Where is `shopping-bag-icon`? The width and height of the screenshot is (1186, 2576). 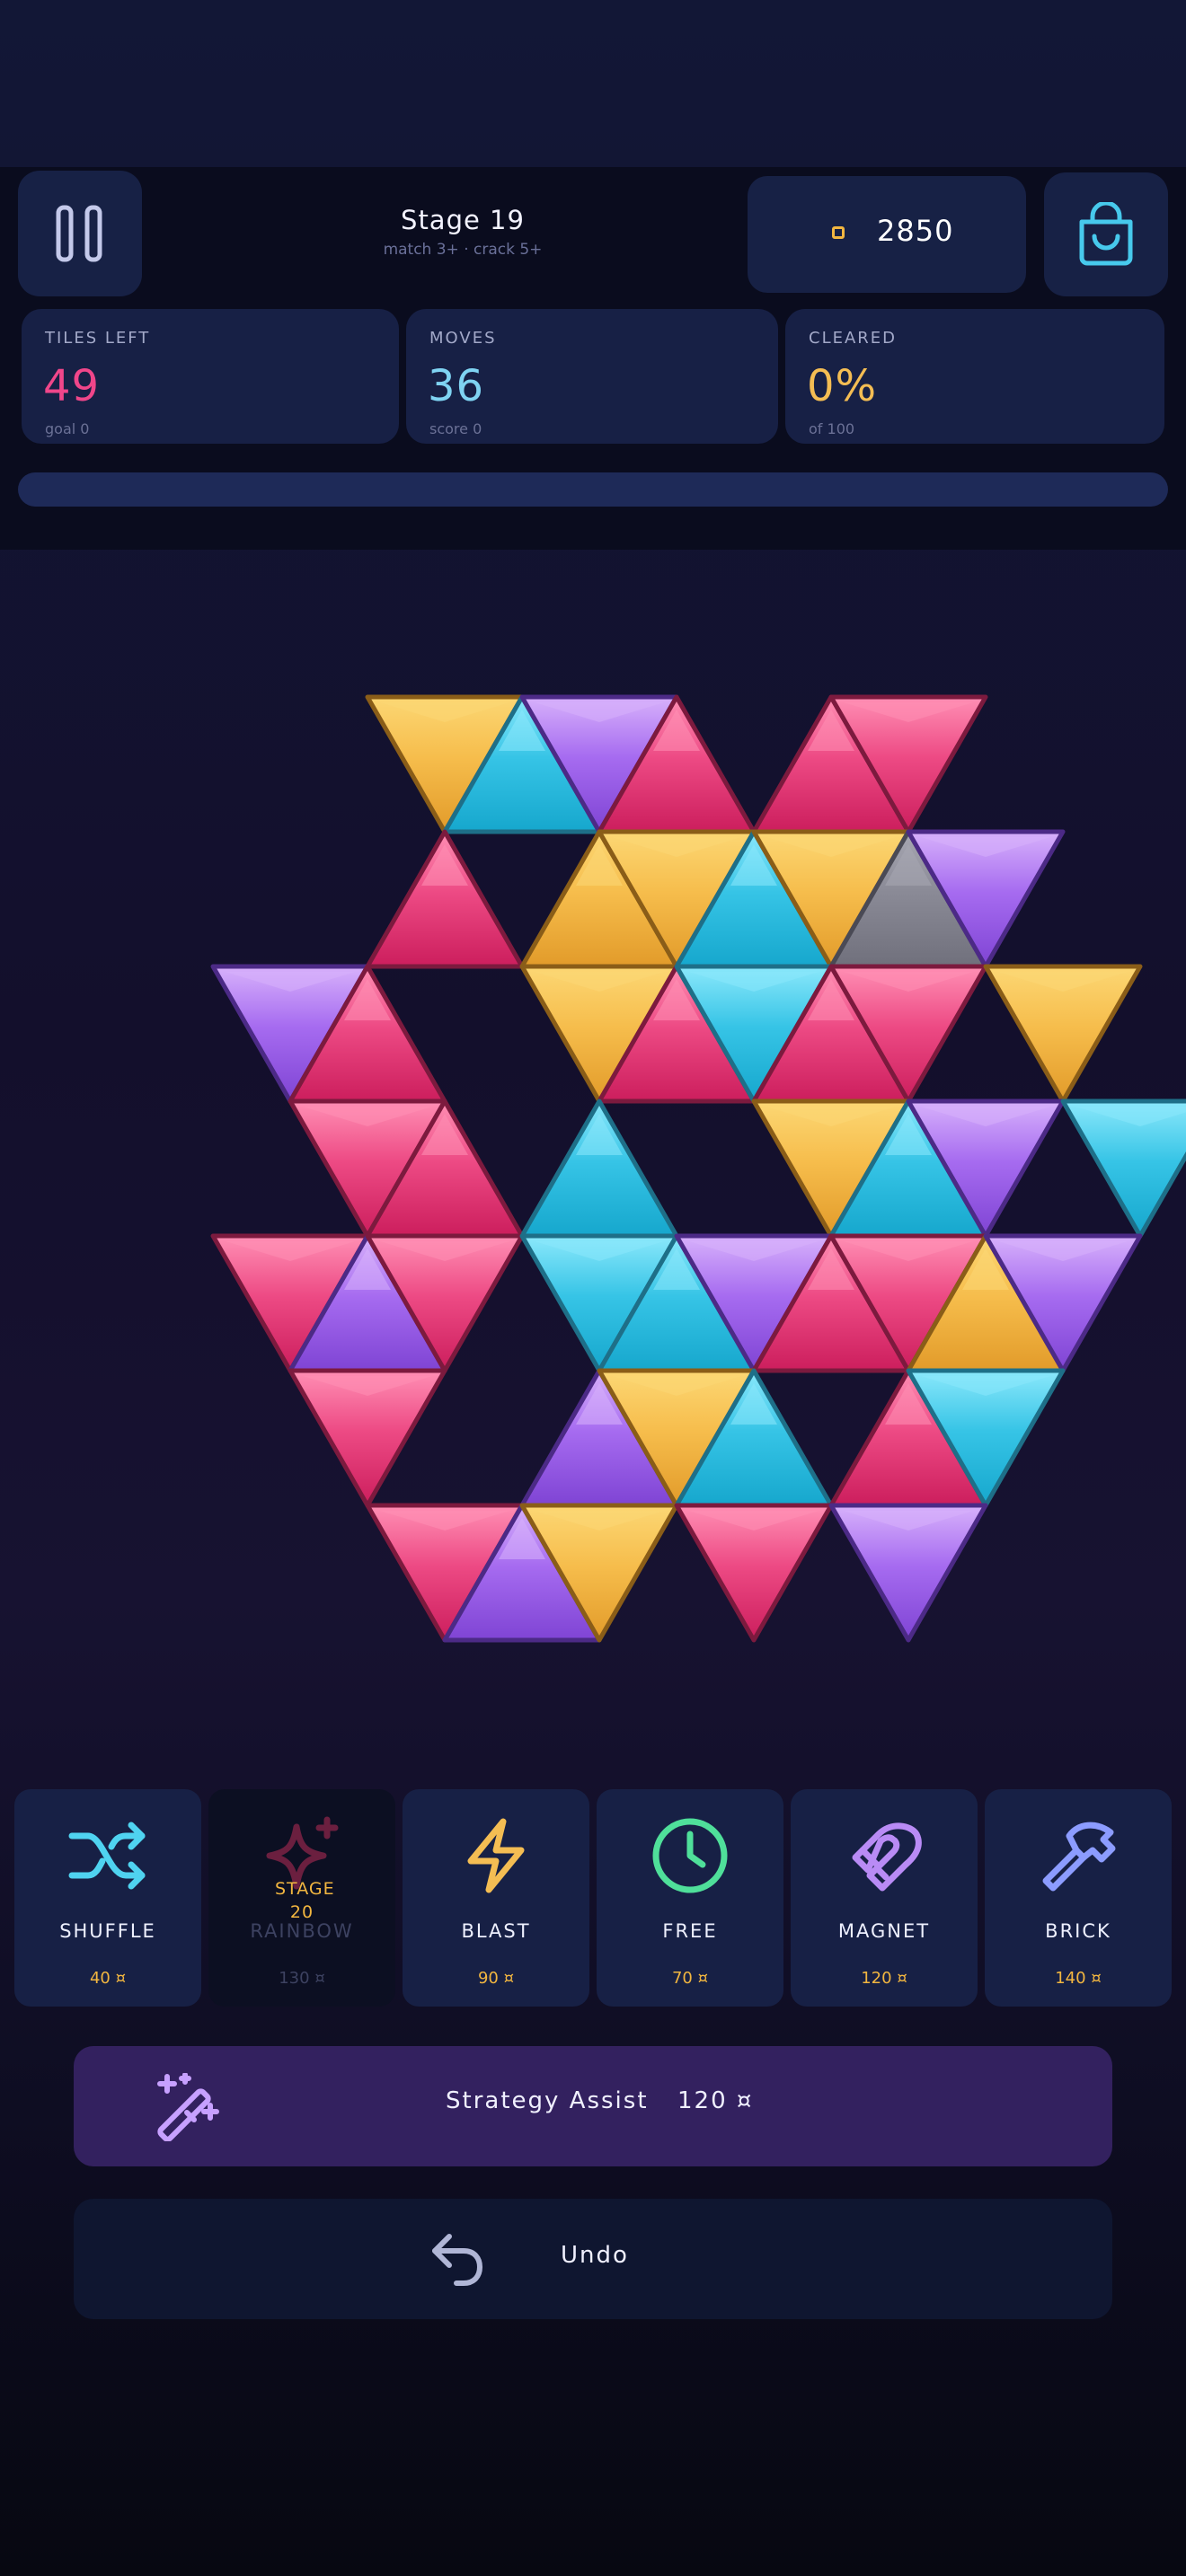 shopping-bag-icon is located at coordinates (1106, 234).